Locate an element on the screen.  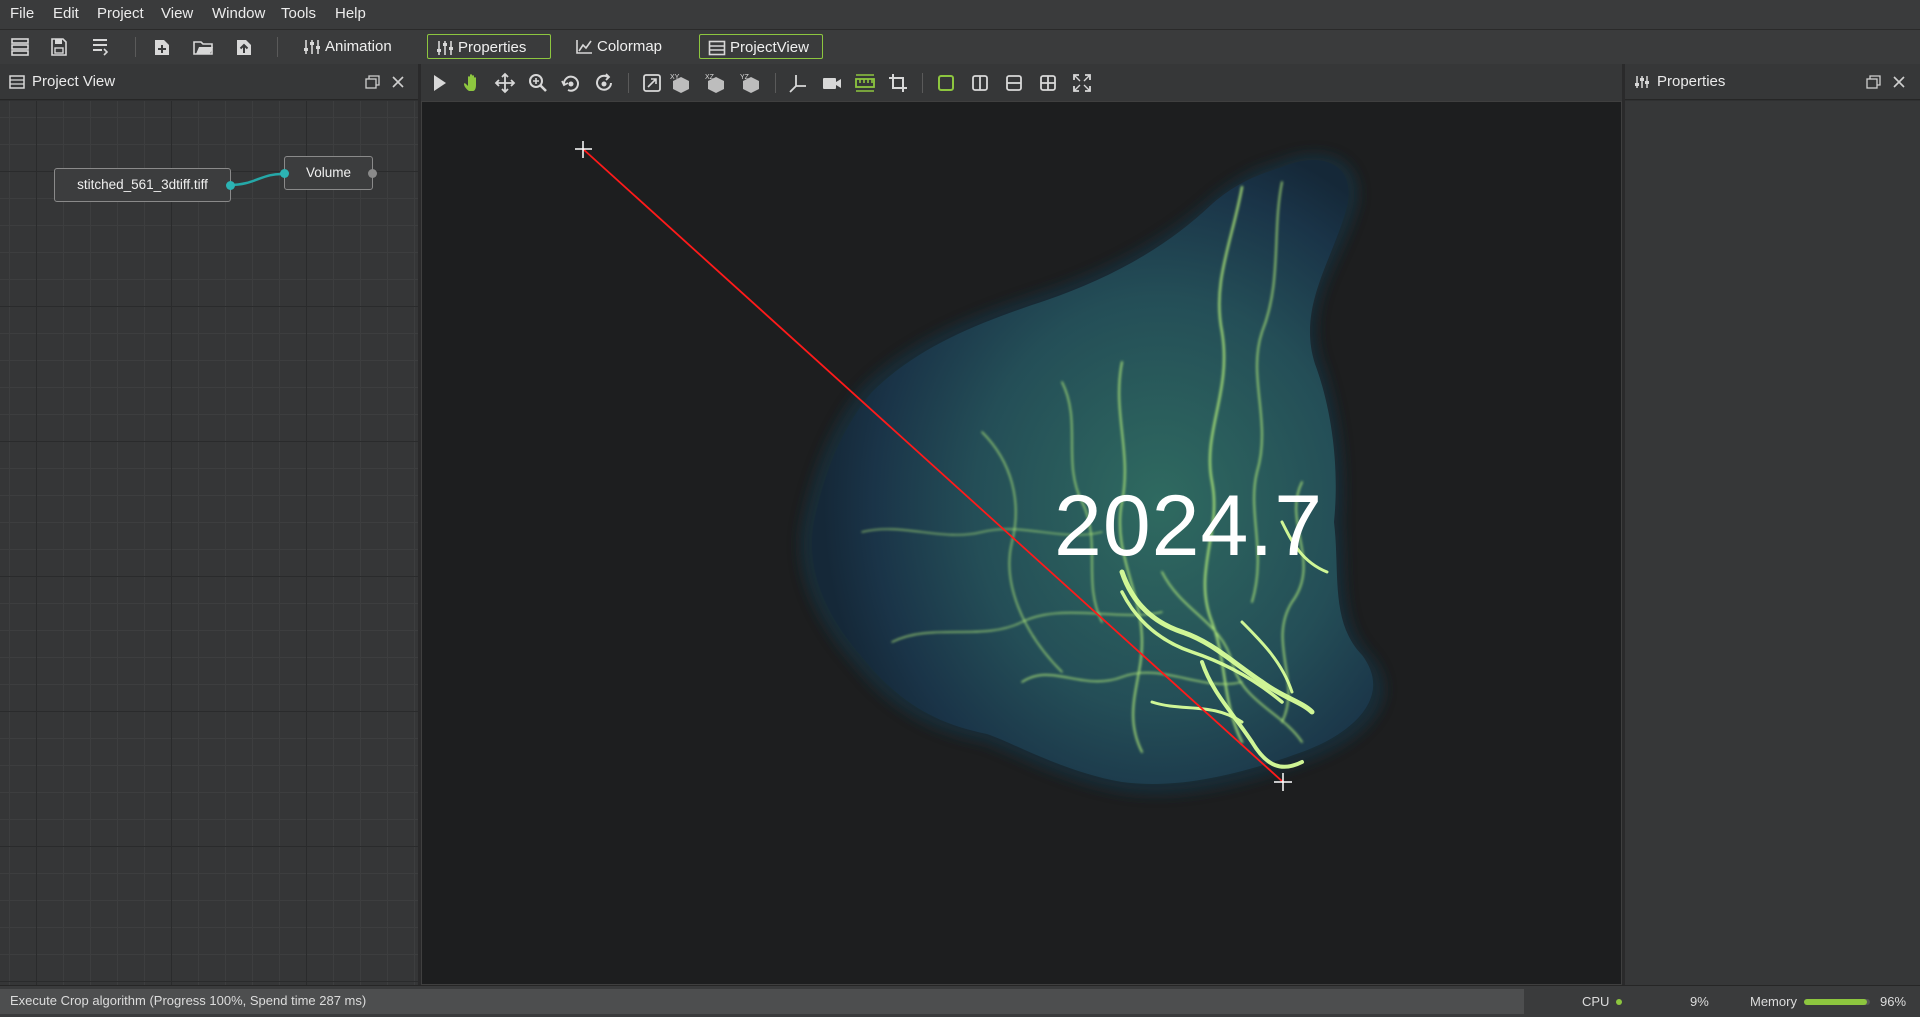
memory-meter is located at coordinates (1837, 1002).